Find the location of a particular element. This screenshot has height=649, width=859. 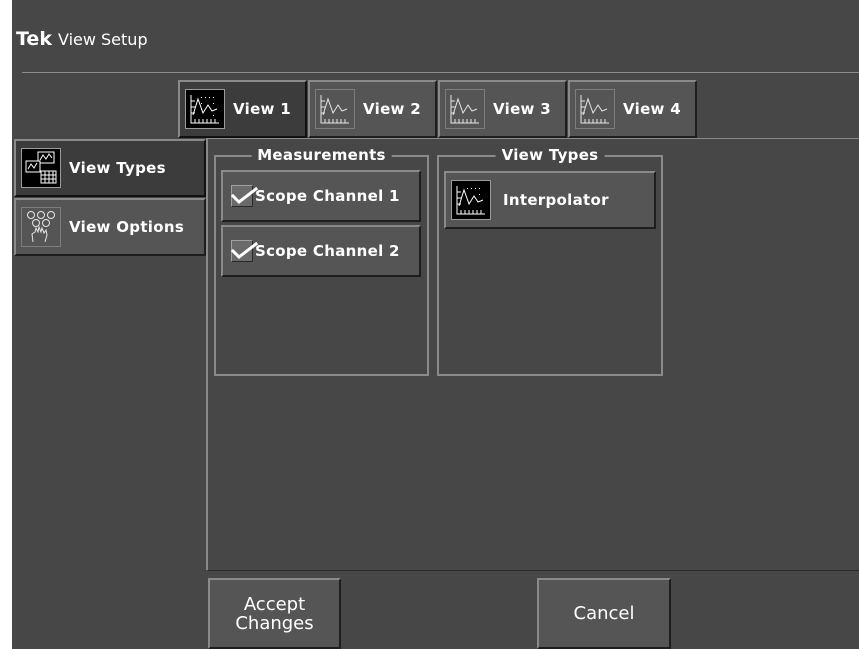

view-options-icon is located at coordinates (41, 227).